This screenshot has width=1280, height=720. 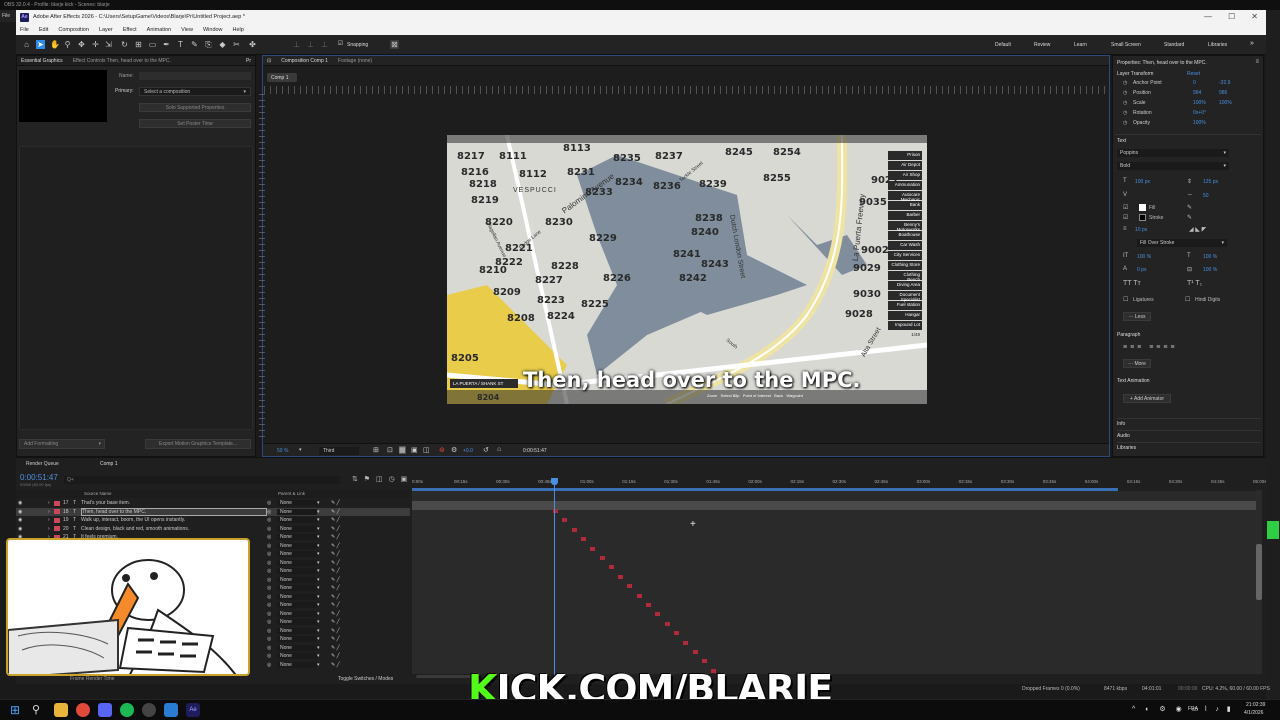 I want to click on font-family-select: Poppins ▾, so click(x=1173, y=153).